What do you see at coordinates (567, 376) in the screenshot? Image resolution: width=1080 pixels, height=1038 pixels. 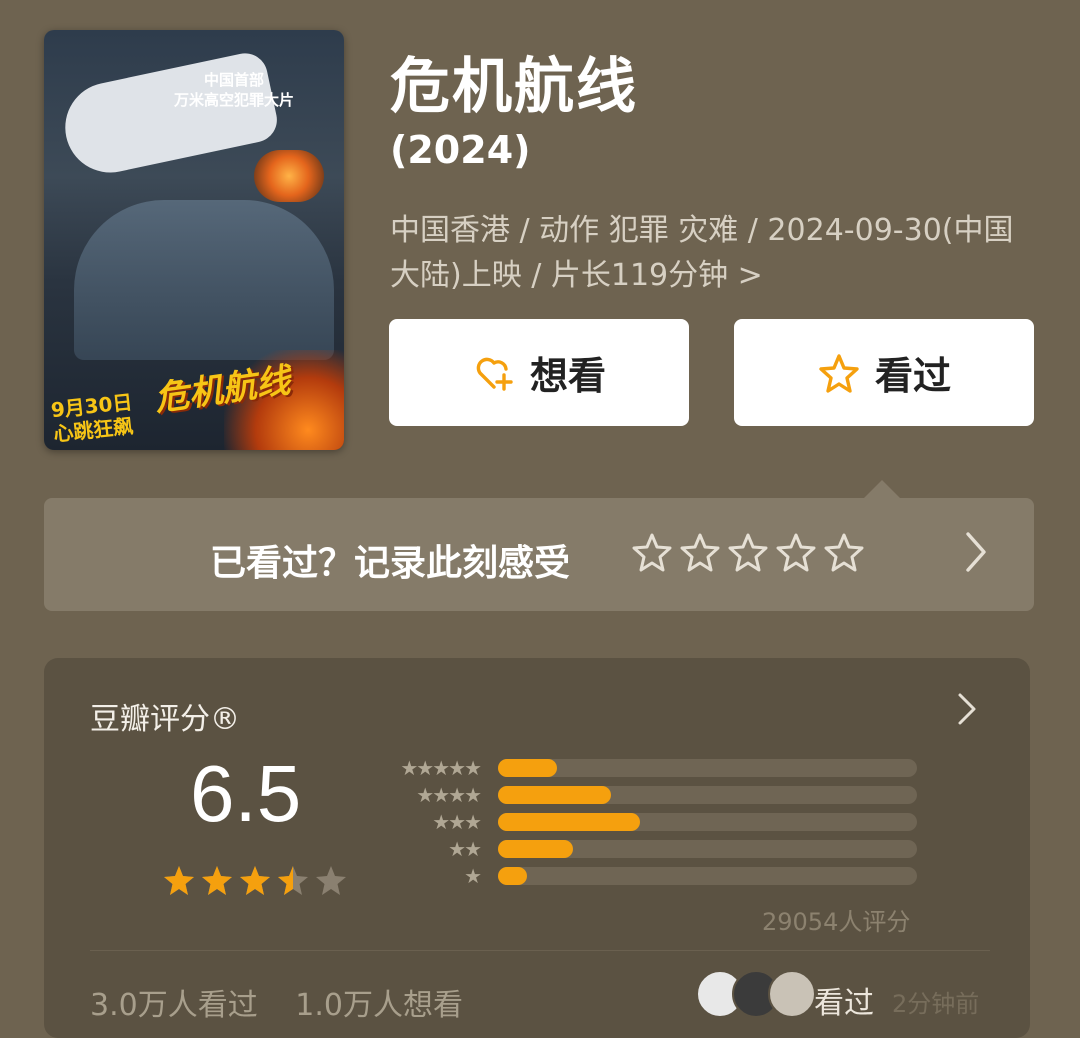 I see `want-label: 想看` at bounding box center [567, 376].